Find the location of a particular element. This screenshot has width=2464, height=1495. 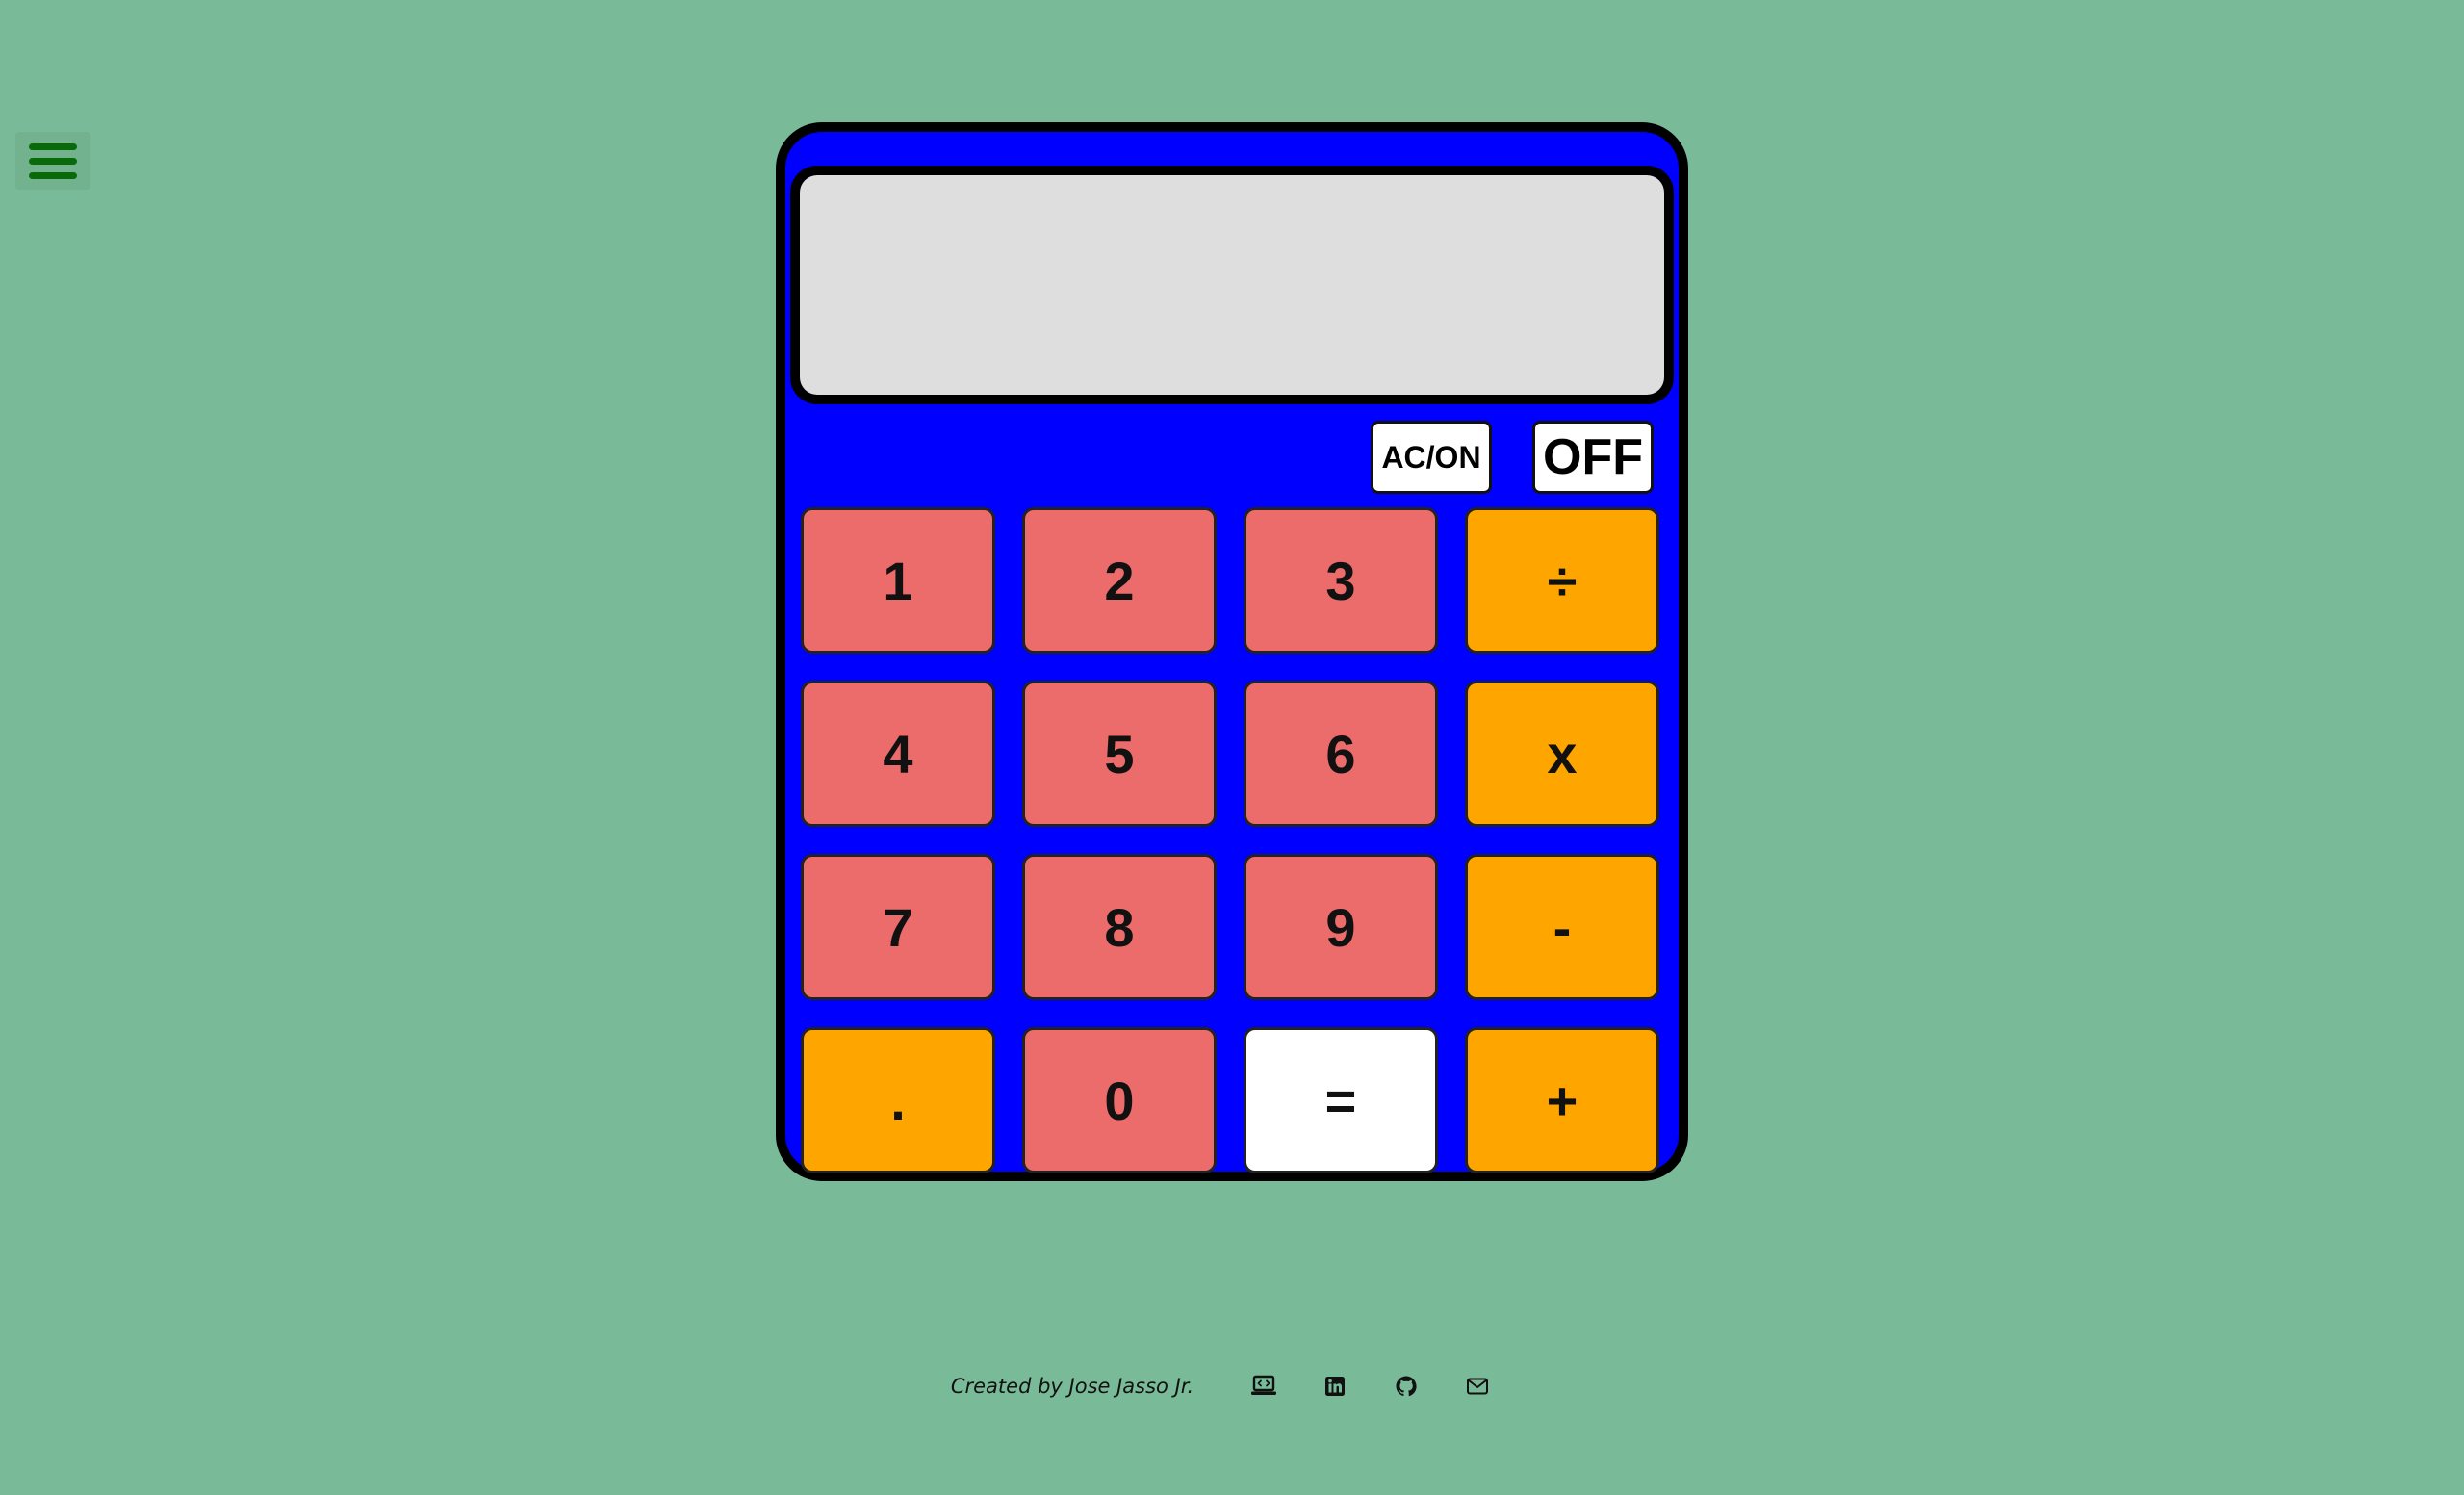

key-6: 6 is located at coordinates (1341, 754).